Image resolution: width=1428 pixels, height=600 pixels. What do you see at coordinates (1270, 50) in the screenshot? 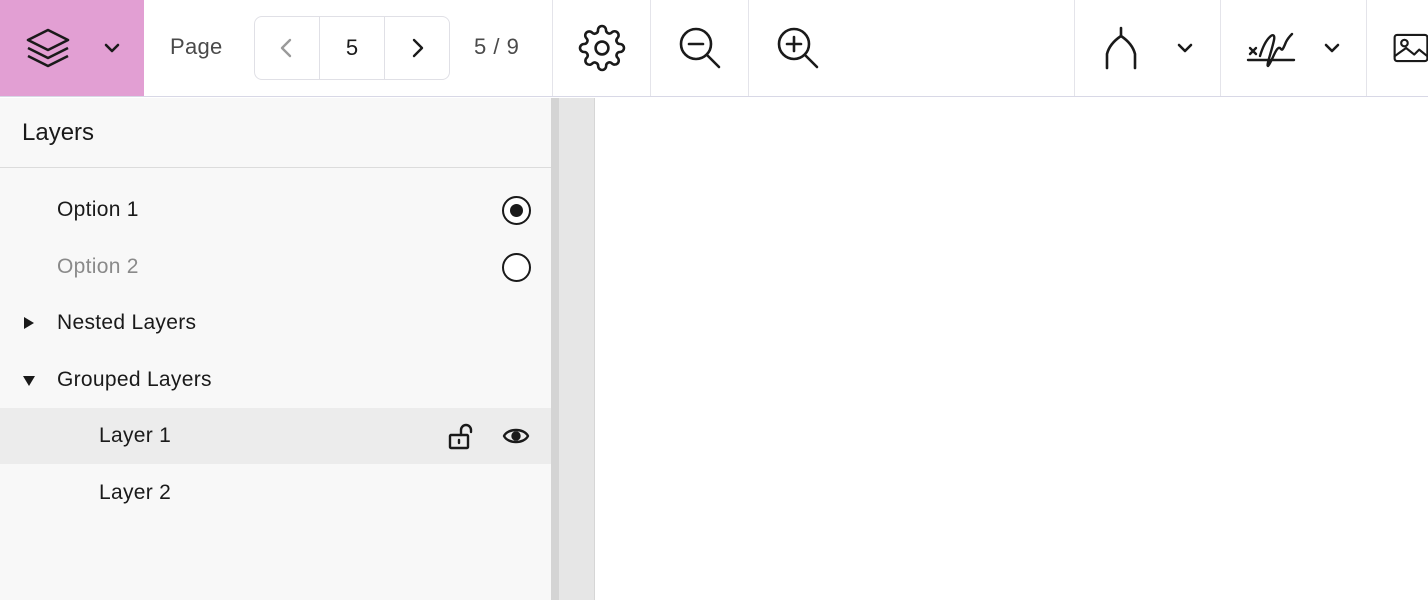
I see `signature-icon` at bounding box center [1270, 50].